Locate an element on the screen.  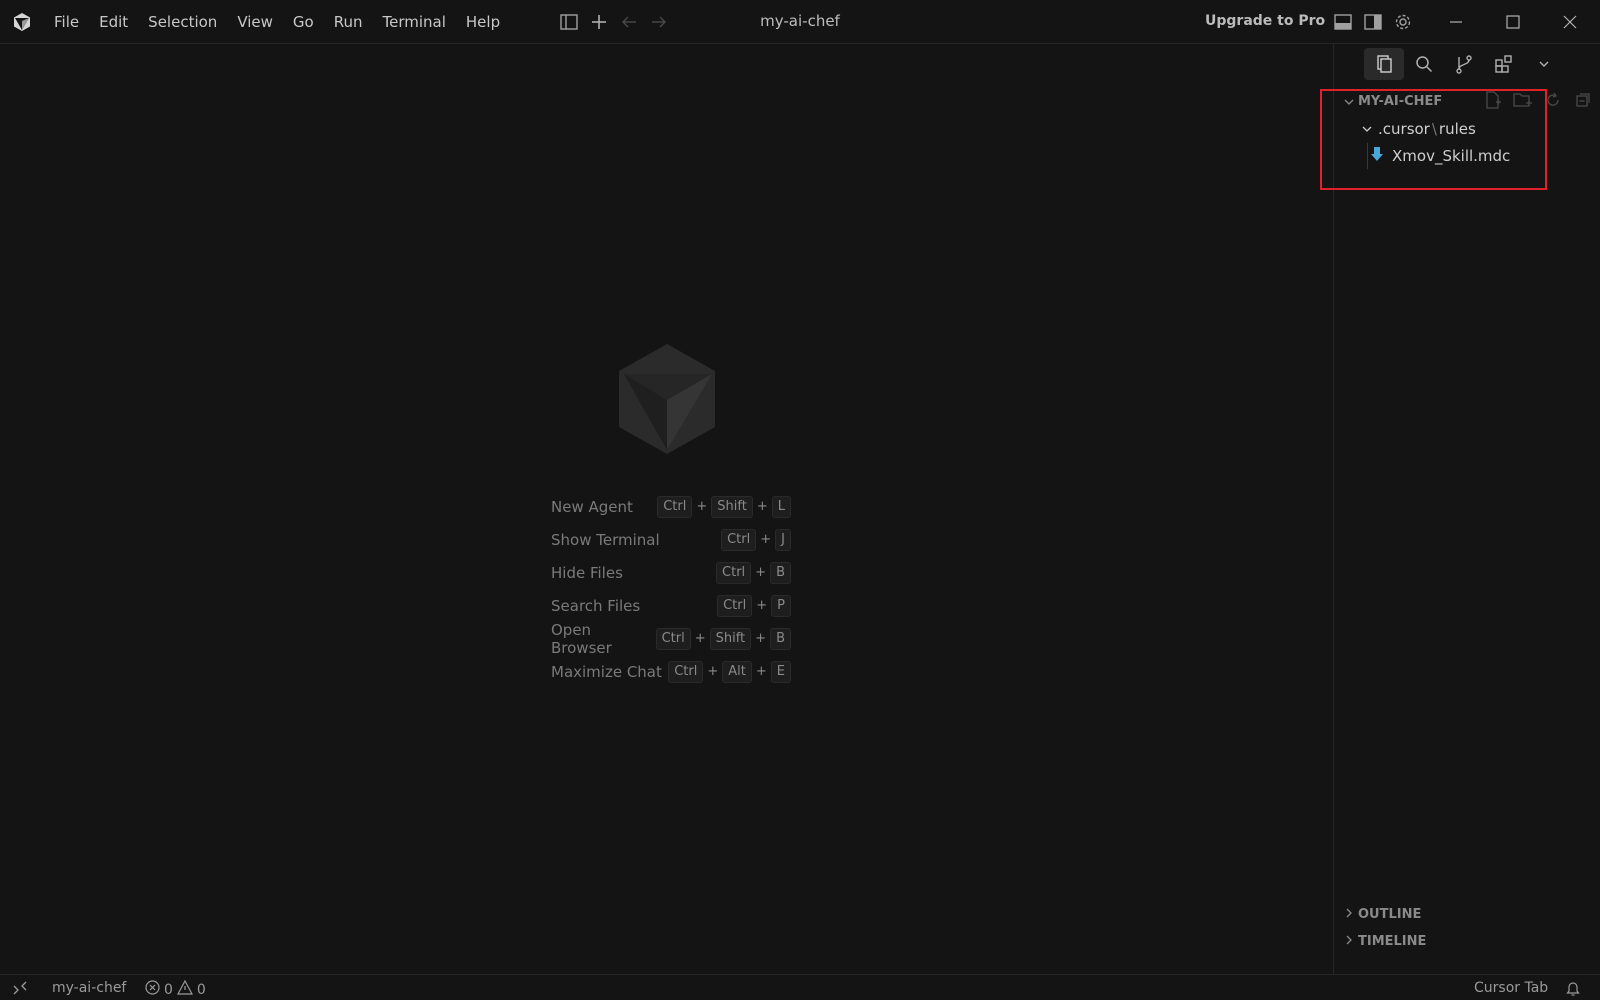
bell-icon is located at coordinates (1573, 988).